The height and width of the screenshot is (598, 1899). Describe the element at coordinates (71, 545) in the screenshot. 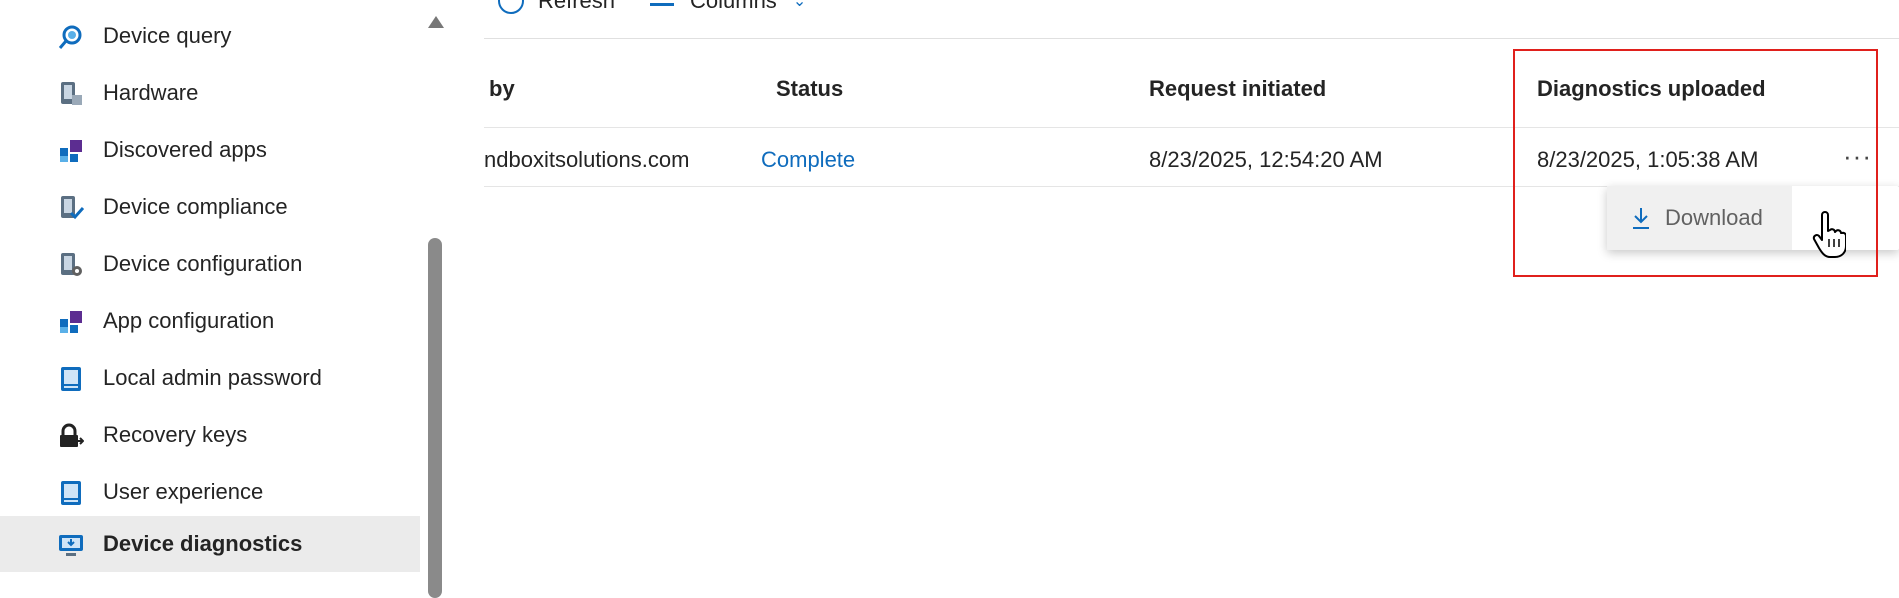

I see `diagnostics-icon` at that location.